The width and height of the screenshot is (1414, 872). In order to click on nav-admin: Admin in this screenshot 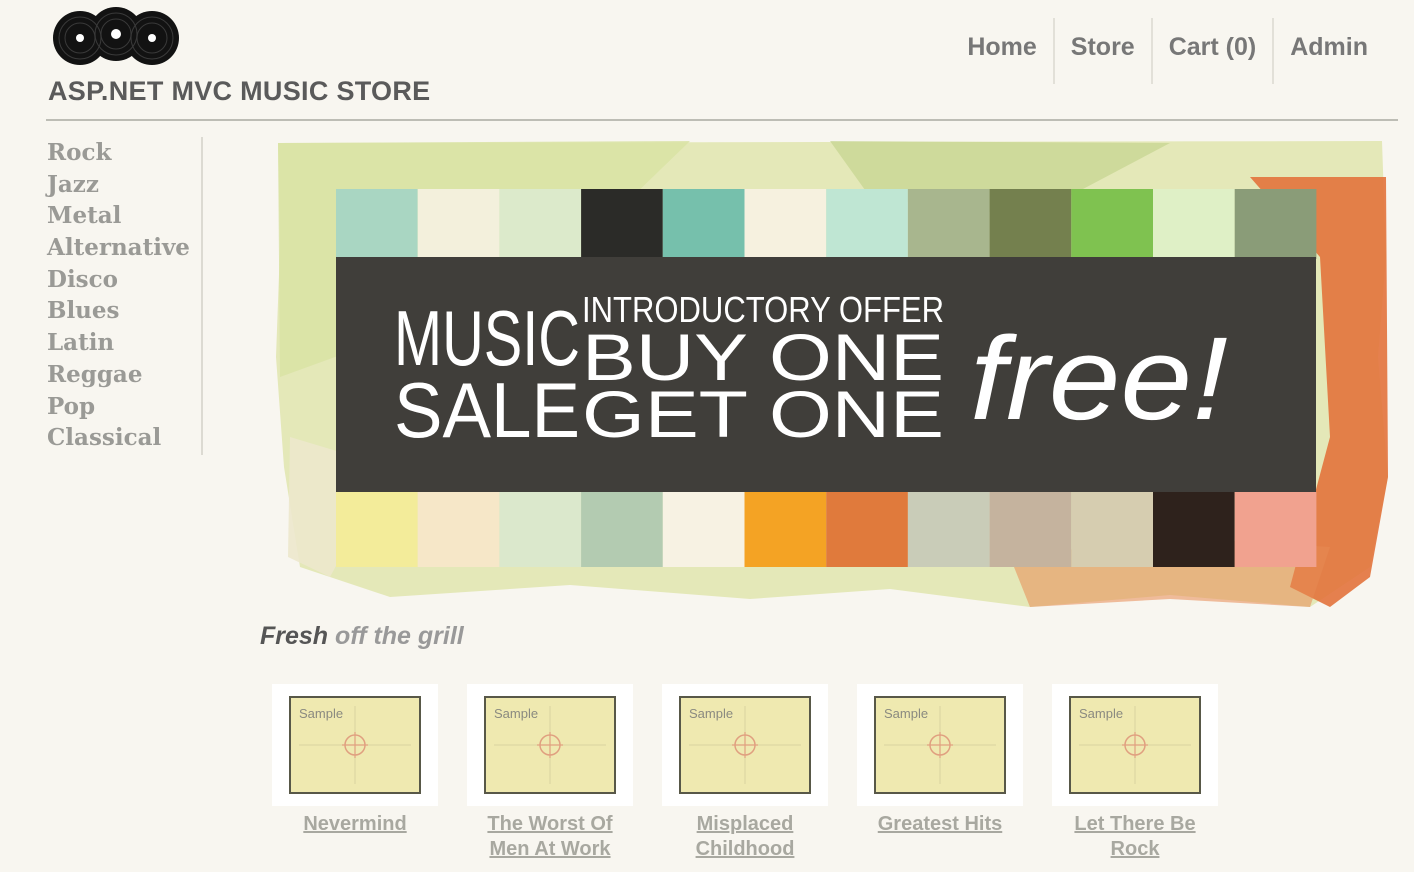, I will do `click(1328, 51)`.